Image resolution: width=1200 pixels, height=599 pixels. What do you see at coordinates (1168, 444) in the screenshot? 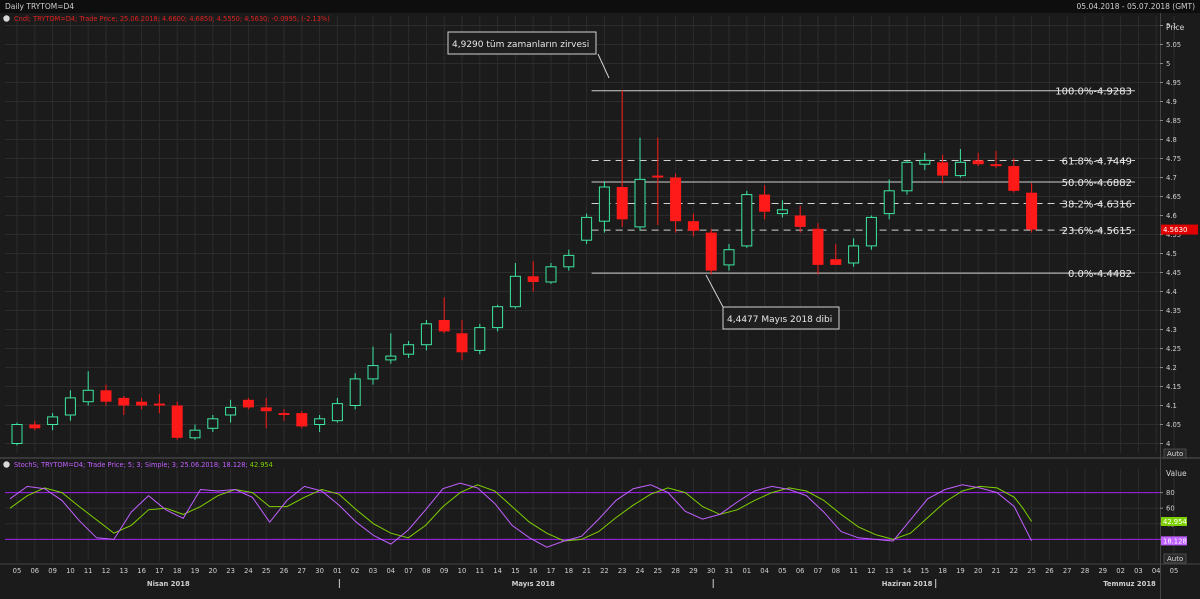
I see `price-tick-label: 4` at bounding box center [1168, 444].